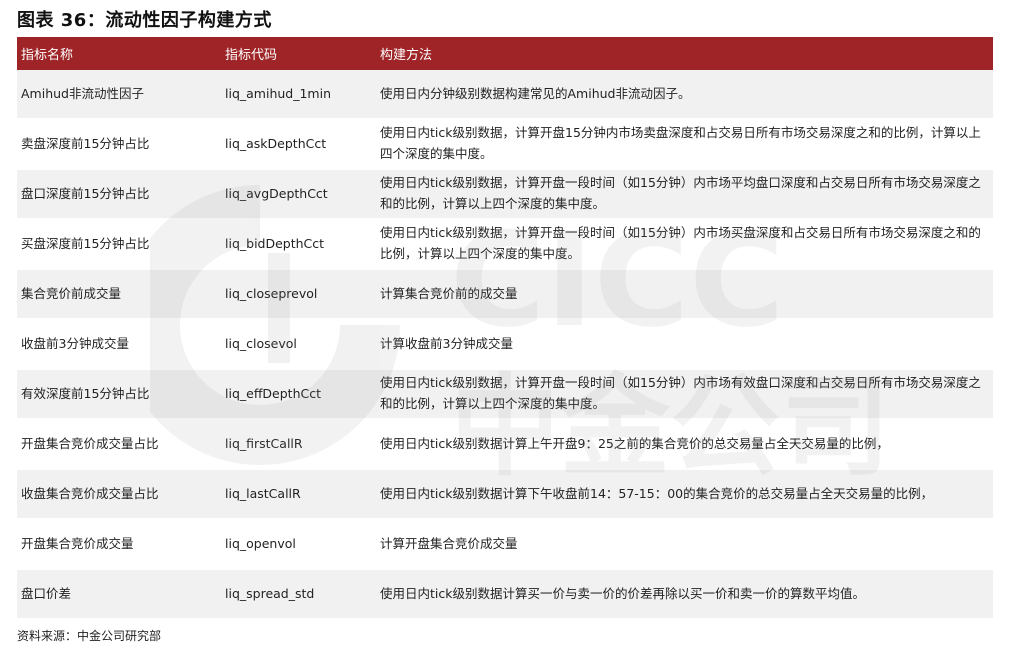  Describe the element at coordinates (119, 194) in the screenshot. I see `indicator-name-cell: 盘口深度前15分钟占比` at that location.